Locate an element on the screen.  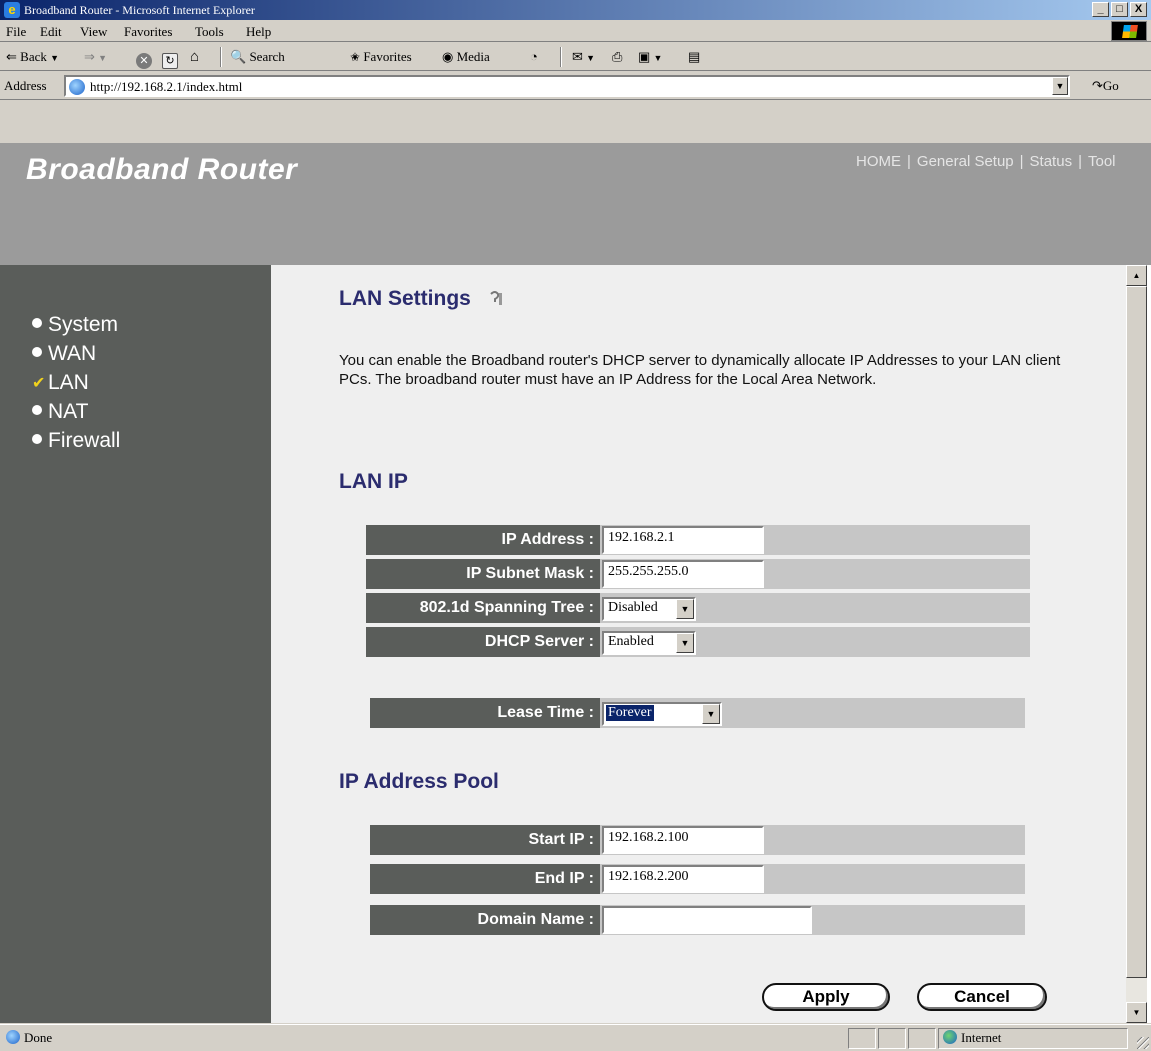
edit-button: ▣ ▼ is located at coordinates (650, 58).